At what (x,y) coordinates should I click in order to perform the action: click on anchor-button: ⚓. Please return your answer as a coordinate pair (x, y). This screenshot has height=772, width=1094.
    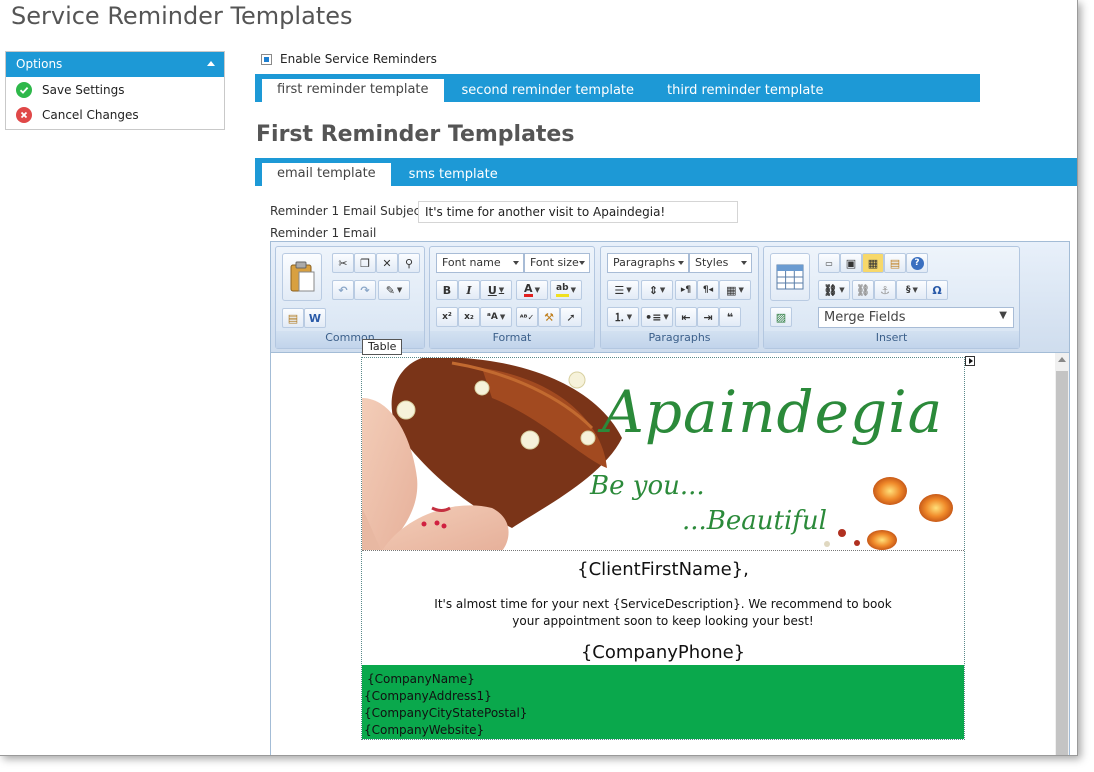
    Looking at the image, I should click on (885, 290).